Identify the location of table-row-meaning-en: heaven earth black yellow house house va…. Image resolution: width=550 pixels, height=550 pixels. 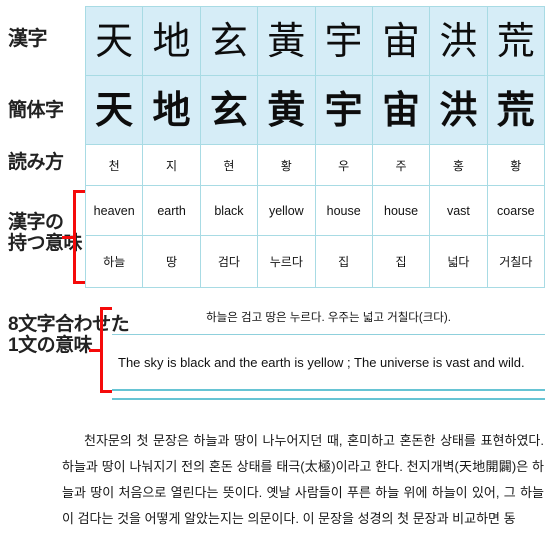
(315, 210).